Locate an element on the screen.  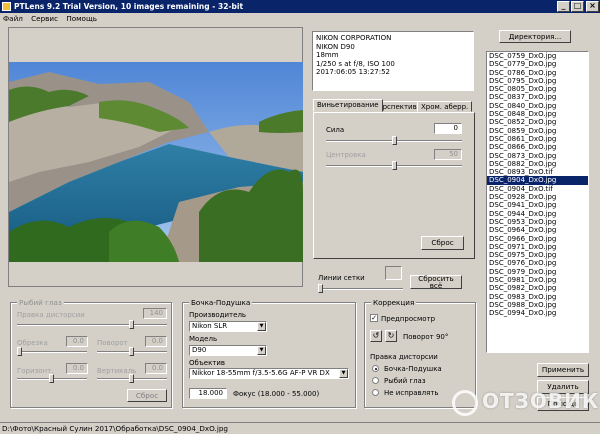
rotate-right-icon: ↻ is located at coordinates (391, 336).